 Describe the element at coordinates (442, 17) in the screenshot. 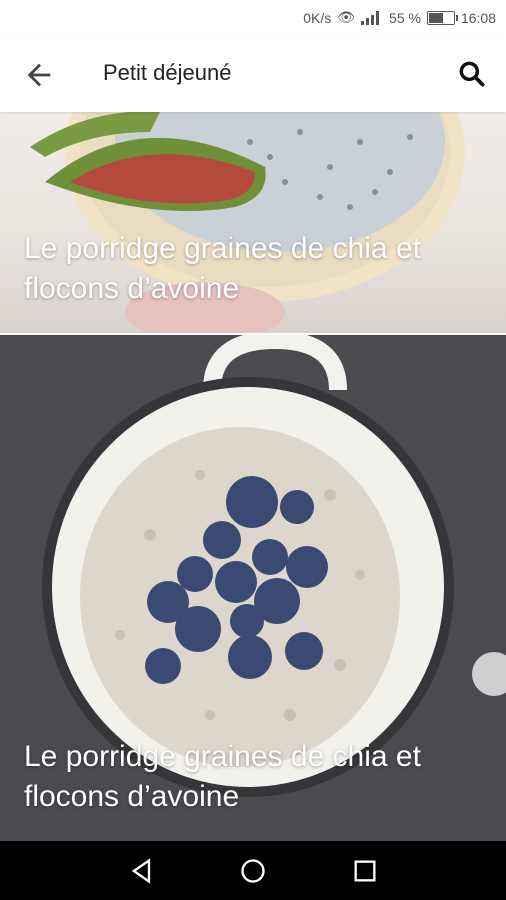

I see `battery-icon` at that location.